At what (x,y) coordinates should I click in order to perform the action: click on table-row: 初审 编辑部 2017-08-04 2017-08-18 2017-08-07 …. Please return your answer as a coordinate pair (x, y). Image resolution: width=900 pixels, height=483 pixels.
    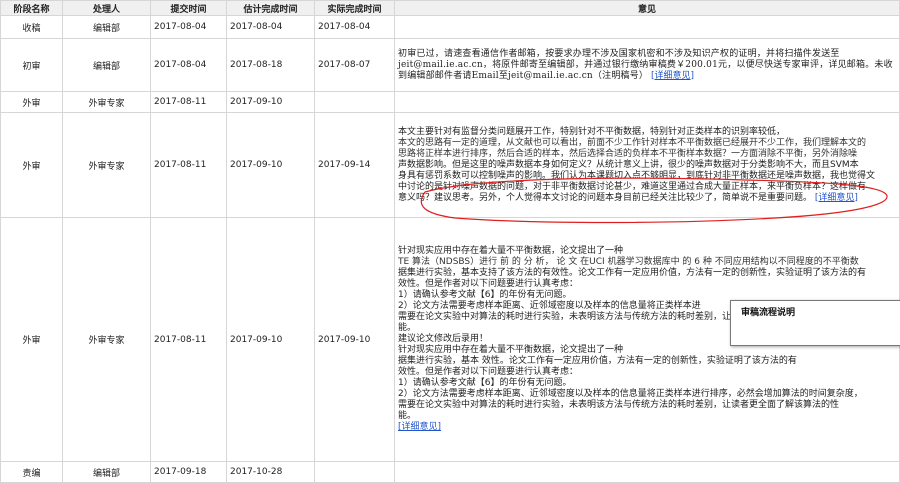
    Looking at the image, I should click on (450, 65).